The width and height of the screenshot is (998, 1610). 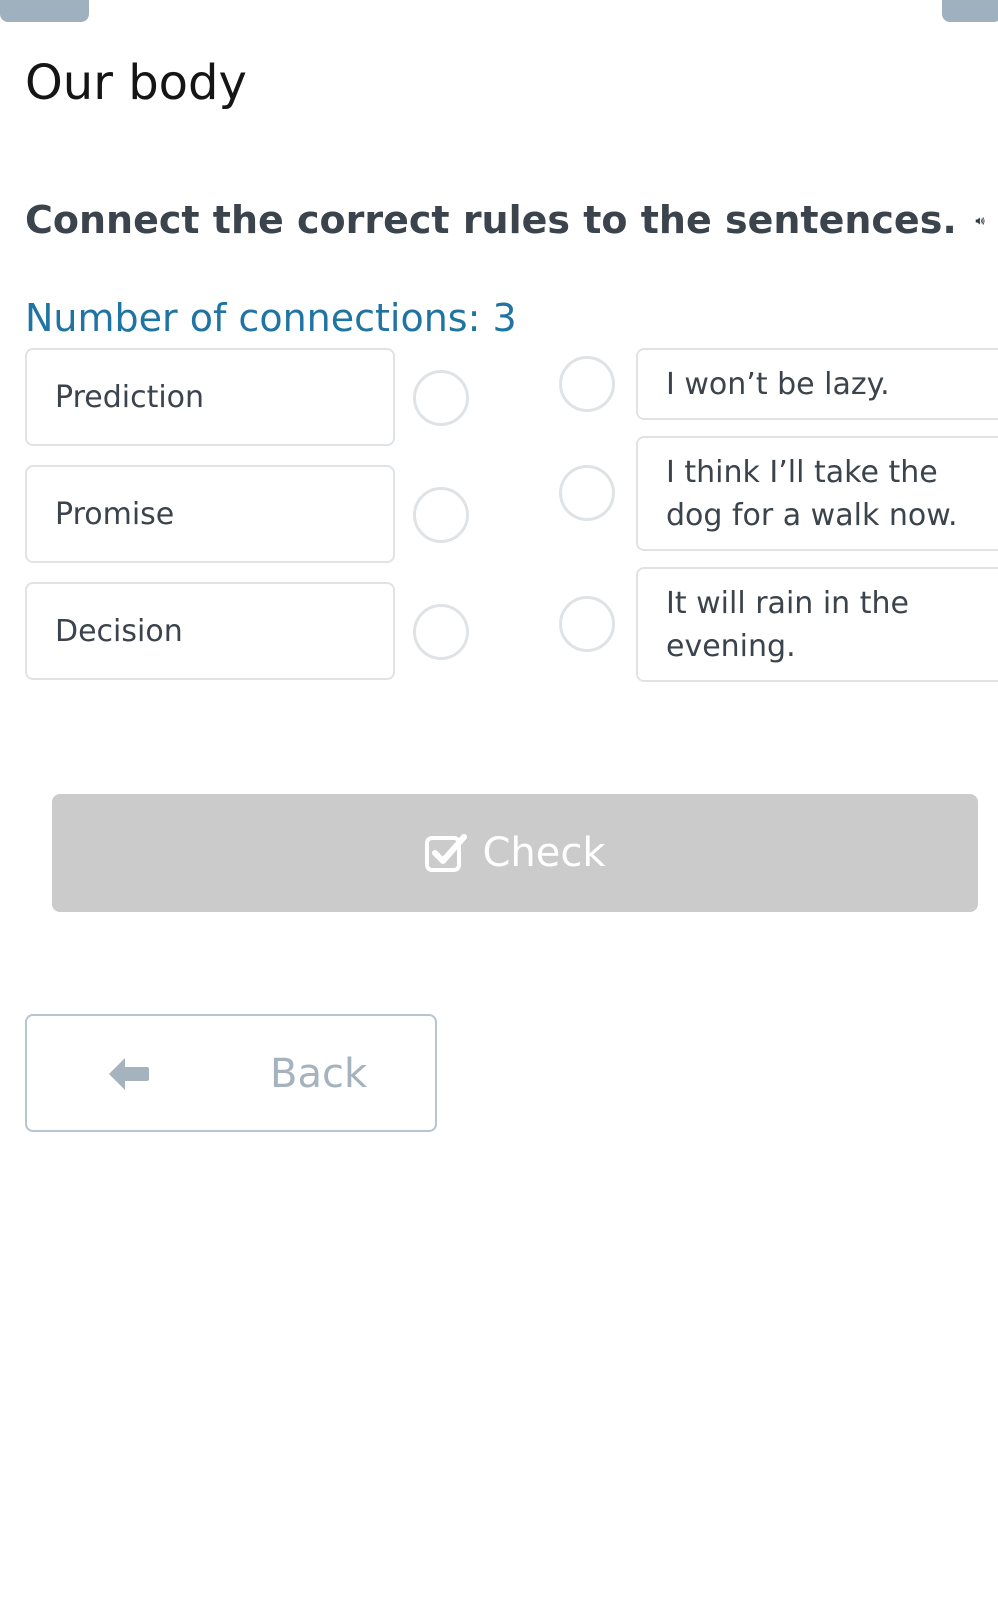 I want to click on right-item-label: I won’t be lazy., so click(x=778, y=384).